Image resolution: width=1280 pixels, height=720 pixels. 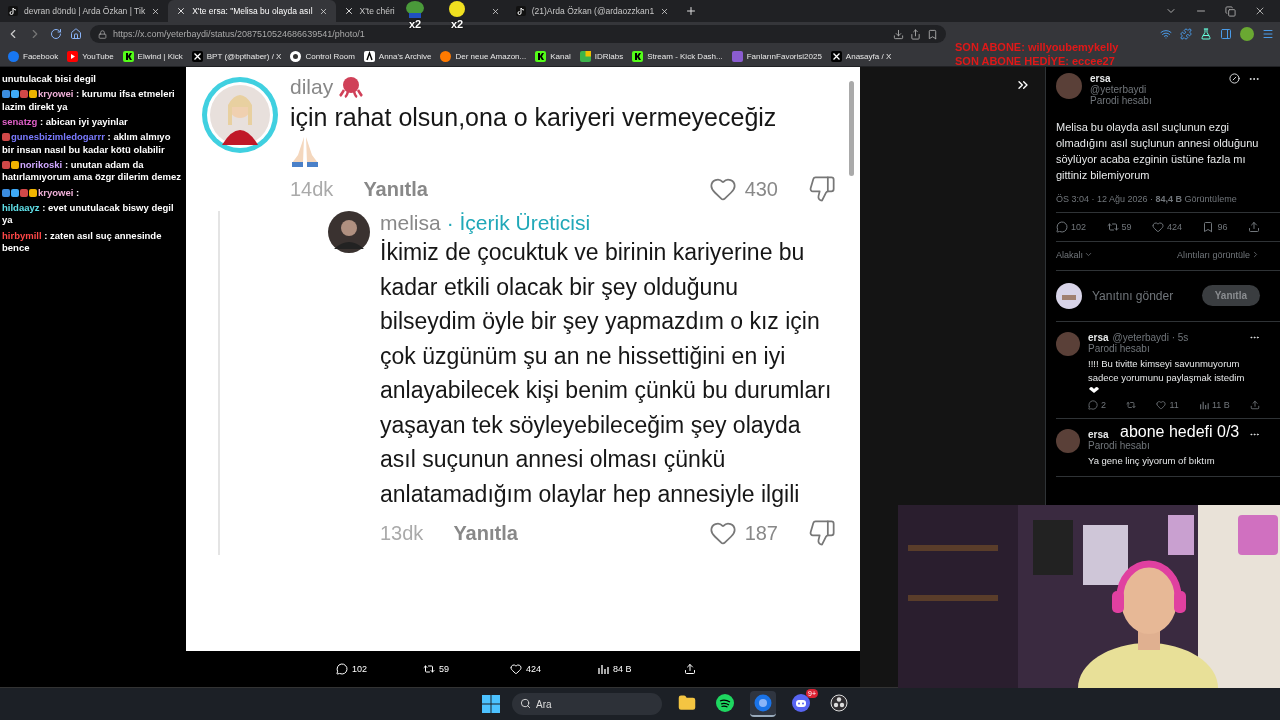 I want to click on recorder-icon, so click(x=839, y=703).